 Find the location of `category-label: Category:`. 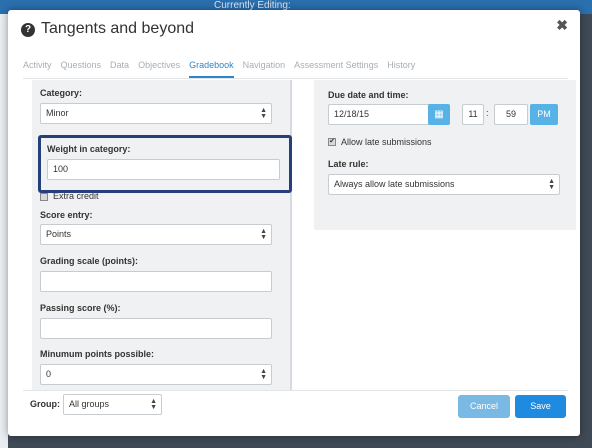

category-label: Category: is located at coordinates (61, 93).